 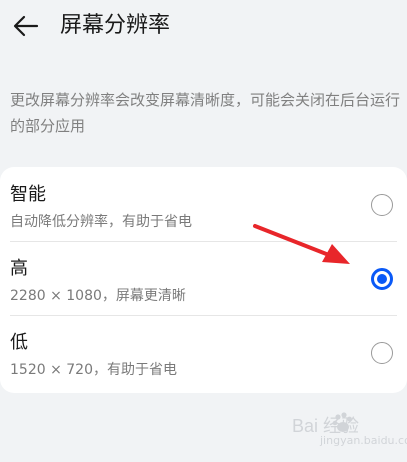 What do you see at coordinates (382, 353) in the screenshot?
I see `radio-low` at bounding box center [382, 353].